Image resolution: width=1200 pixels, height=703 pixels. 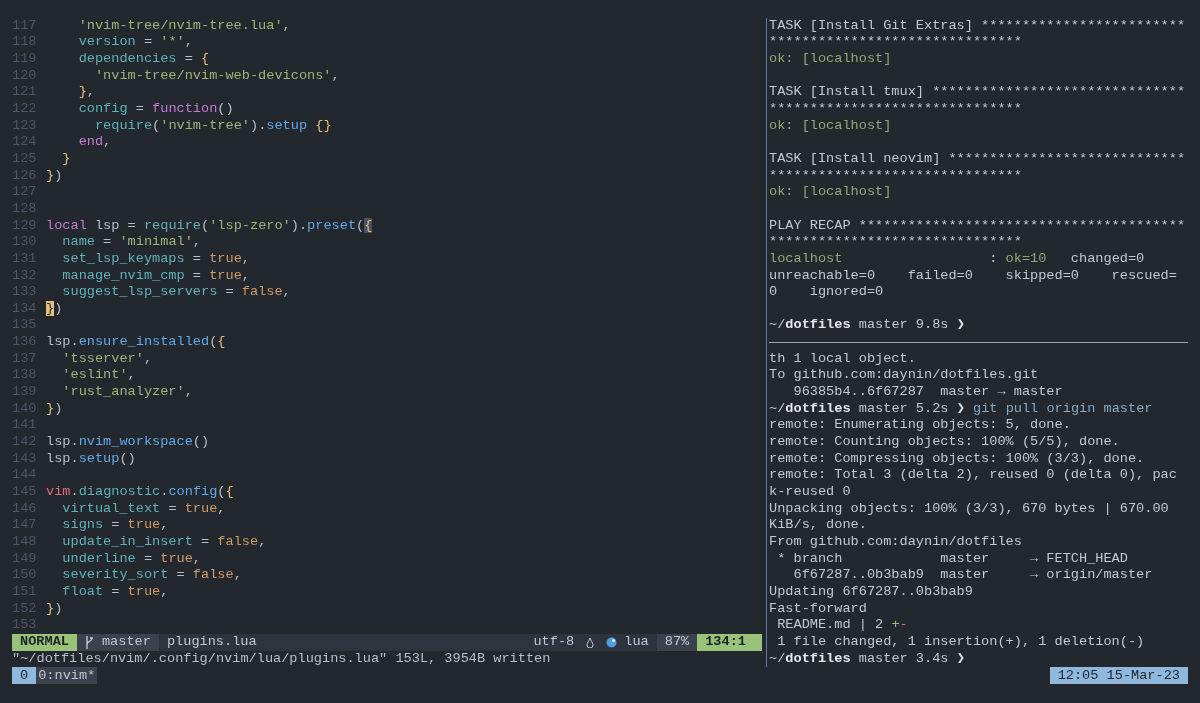 I want to click on terminal-line: PLAY RECAP ****************************************, so click(x=977, y=225).